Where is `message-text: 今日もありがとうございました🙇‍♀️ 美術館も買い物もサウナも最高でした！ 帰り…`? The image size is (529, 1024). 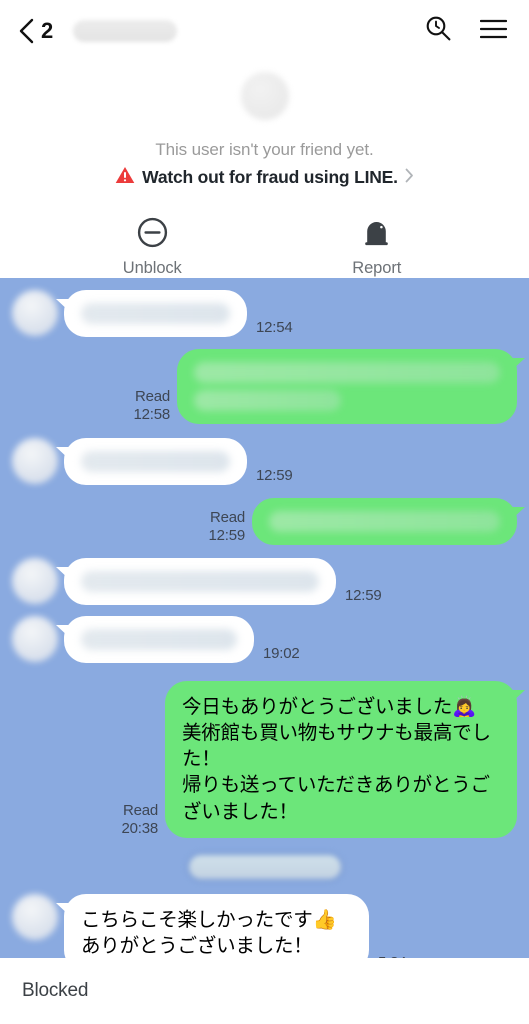 message-text: 今日もありがとうございました🙇‍♀️ 美術館も買い物もサウナも最高でした！ 帰り… is located at coordinates (336, 759).